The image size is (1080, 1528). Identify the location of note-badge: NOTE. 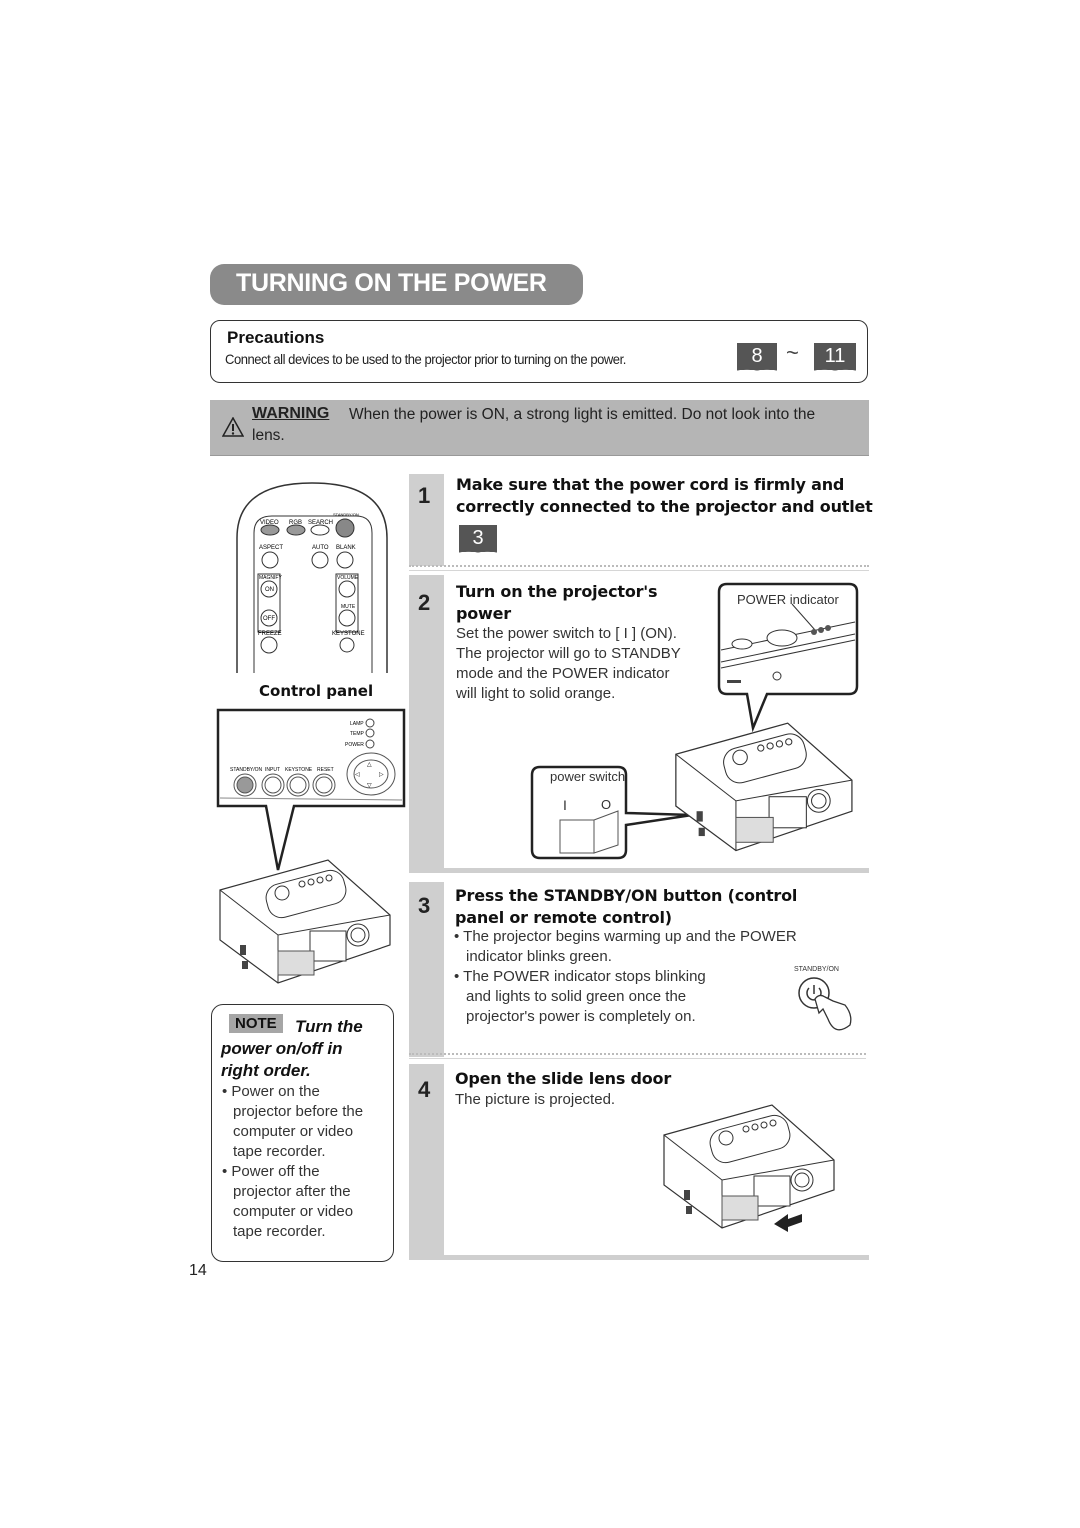
(256, 1023).